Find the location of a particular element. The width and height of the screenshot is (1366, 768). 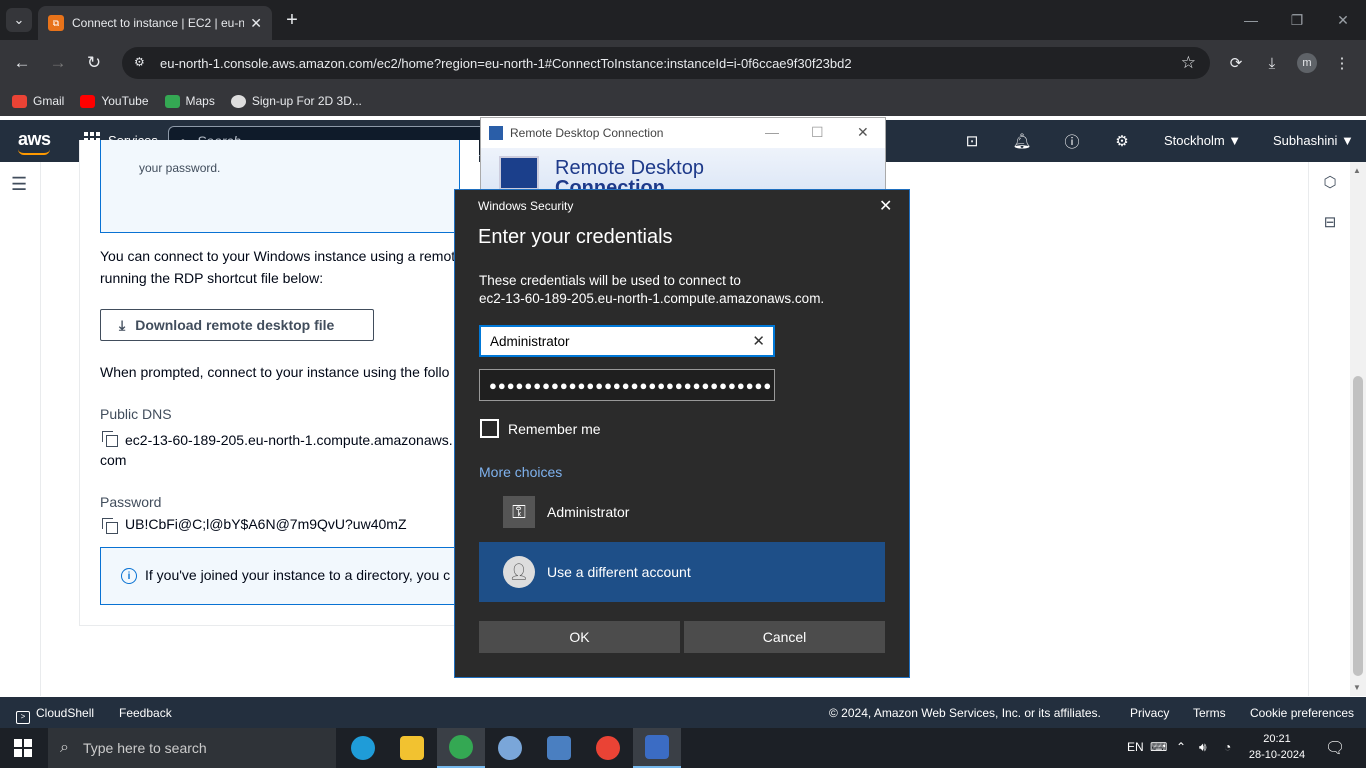

hexagon-icon: ⬡ is located at coordinates (1330, 182).